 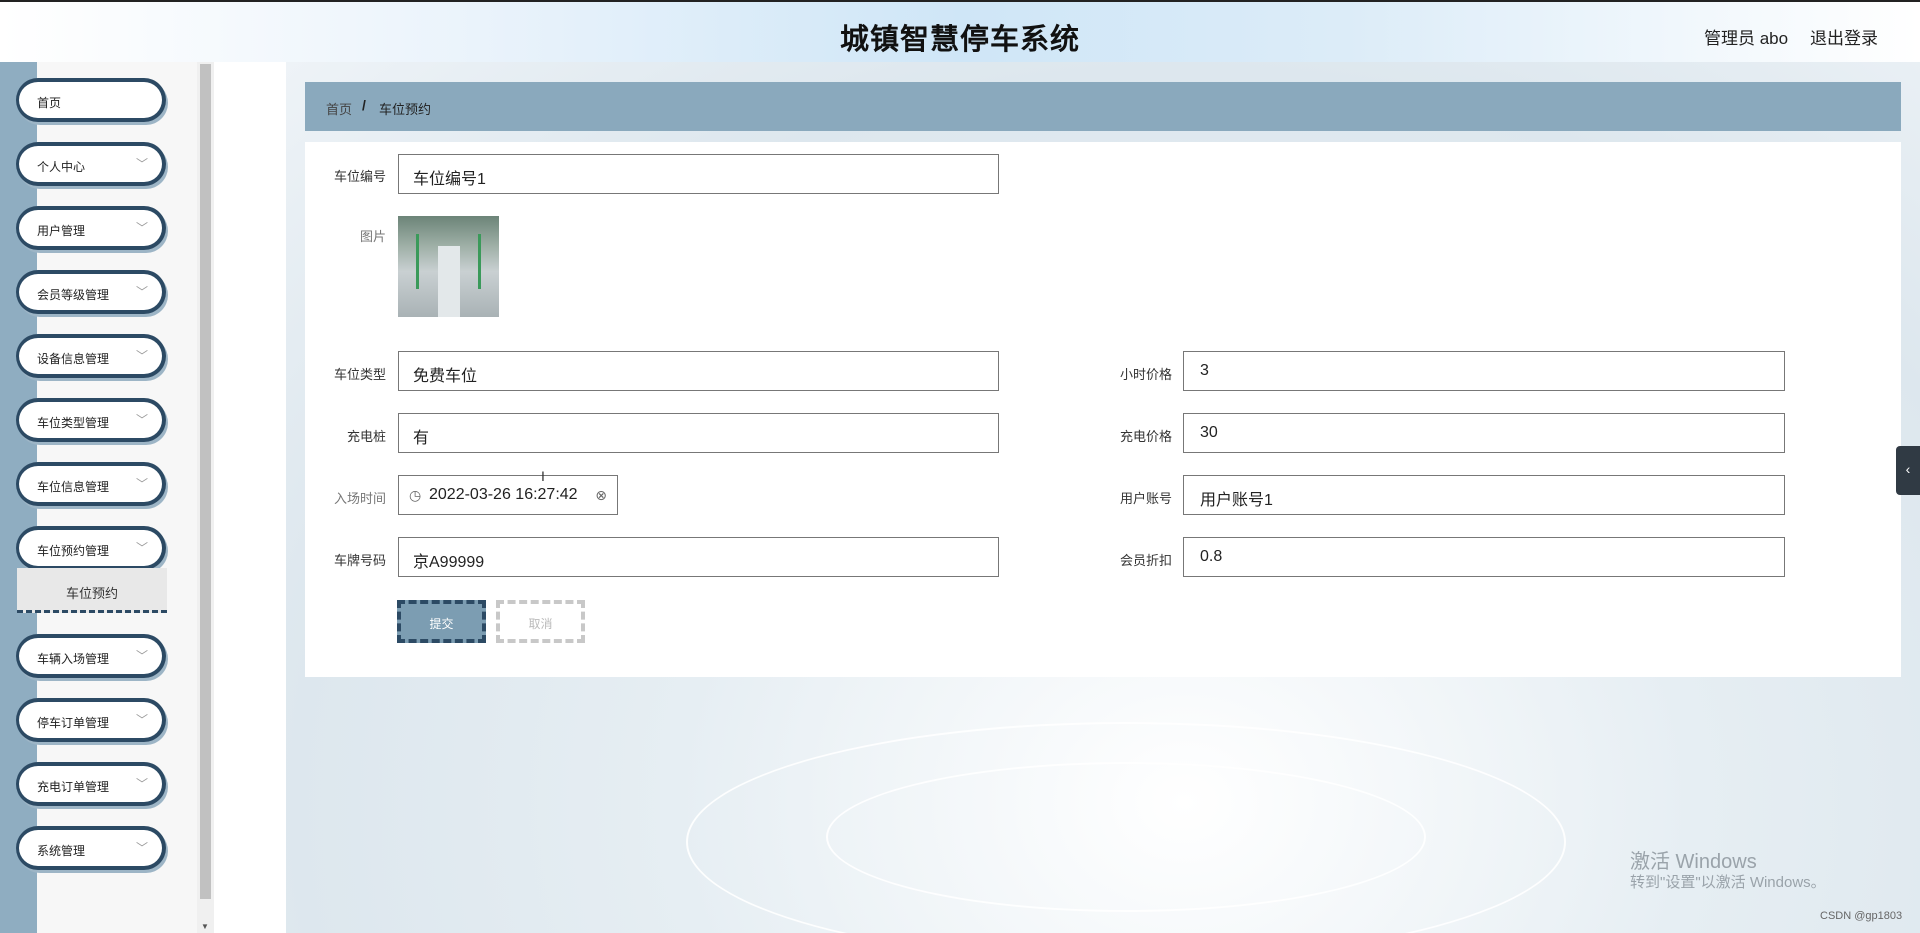 I want to click on charge-price-label: 充电价格, so click(x=1145, y=436).